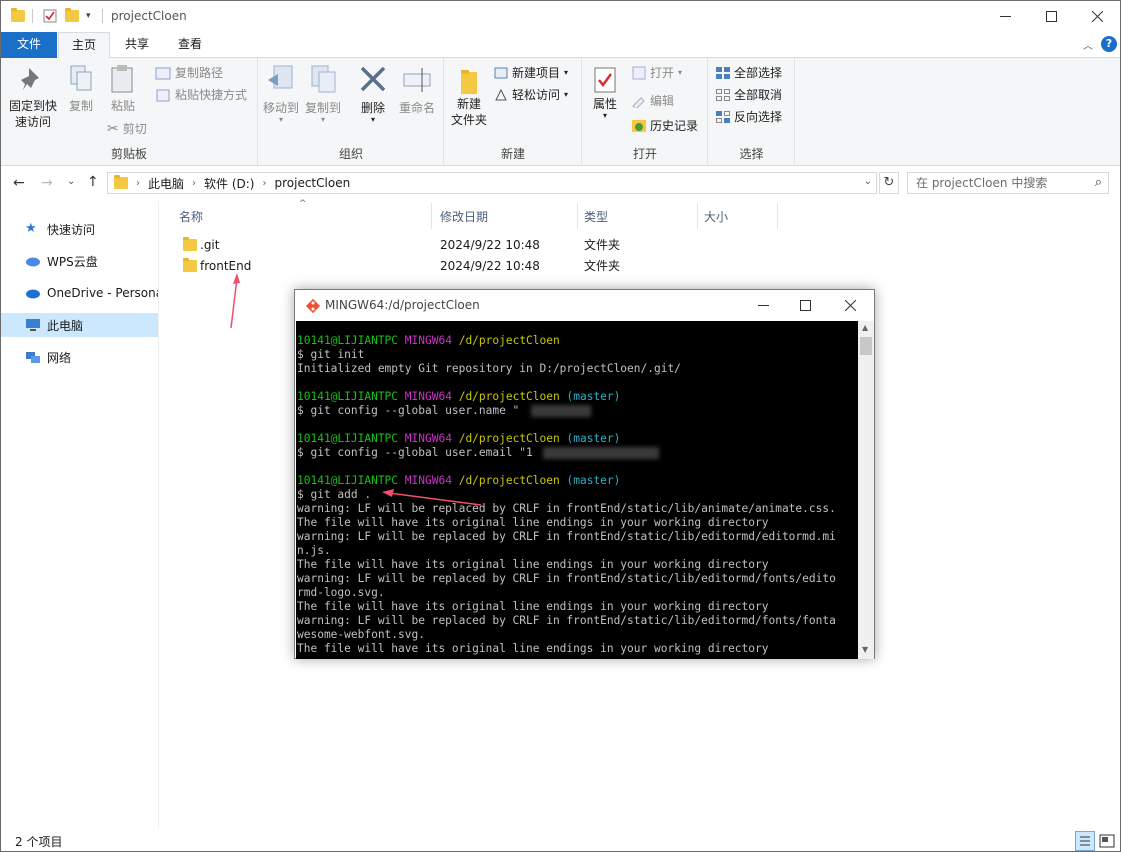 This screenshot has height=852, width=1121. Describe the element at coordinates (469, 97) in the screenshot. I see `new-folder-button: 新建 文件夹` at that location.